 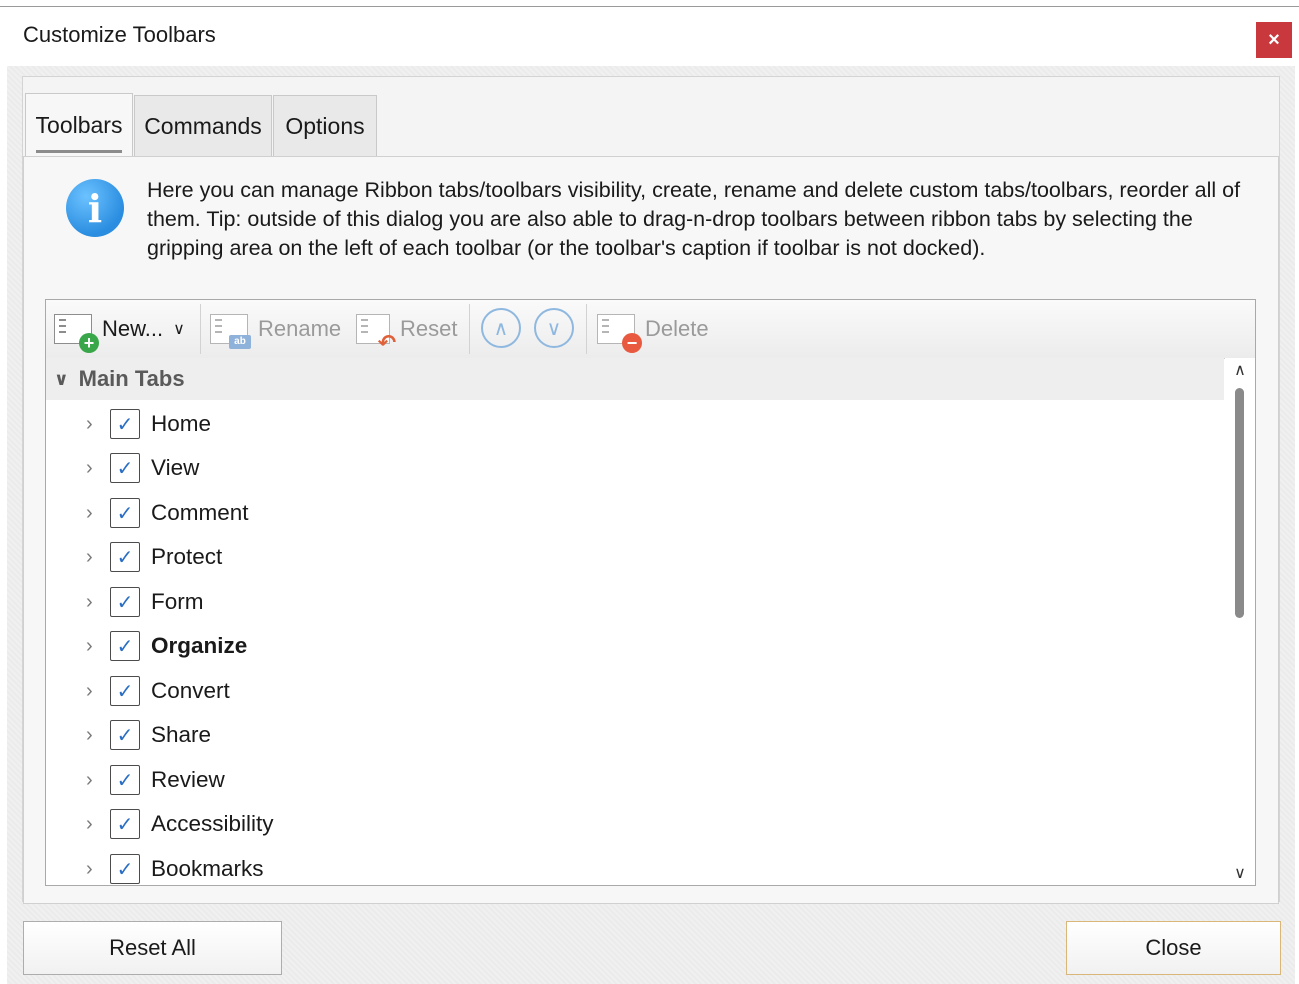 I want to click on rename-icon: ab, so click(x=230, y=331).